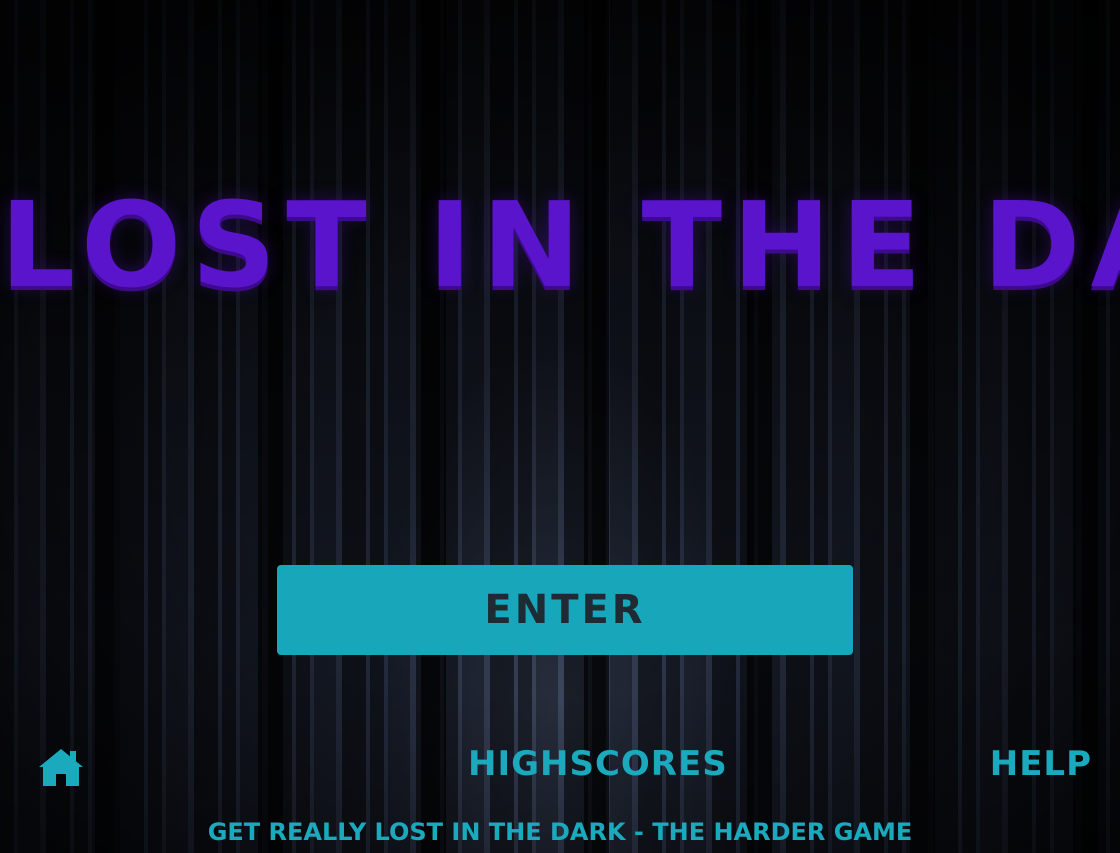 This screenshot has height=853, width=1120. What do you see at coordinates (565, 610) in the screenshot?
I see `enter-button: Enter` at bounding box center [565, 610].